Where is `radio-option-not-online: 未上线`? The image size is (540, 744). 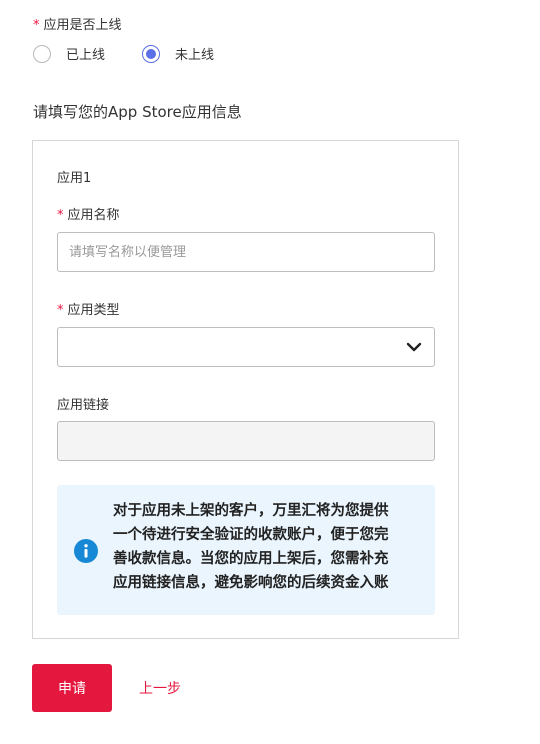 radio-option-not-online: 未上线 is located at coordinates (178, 53).